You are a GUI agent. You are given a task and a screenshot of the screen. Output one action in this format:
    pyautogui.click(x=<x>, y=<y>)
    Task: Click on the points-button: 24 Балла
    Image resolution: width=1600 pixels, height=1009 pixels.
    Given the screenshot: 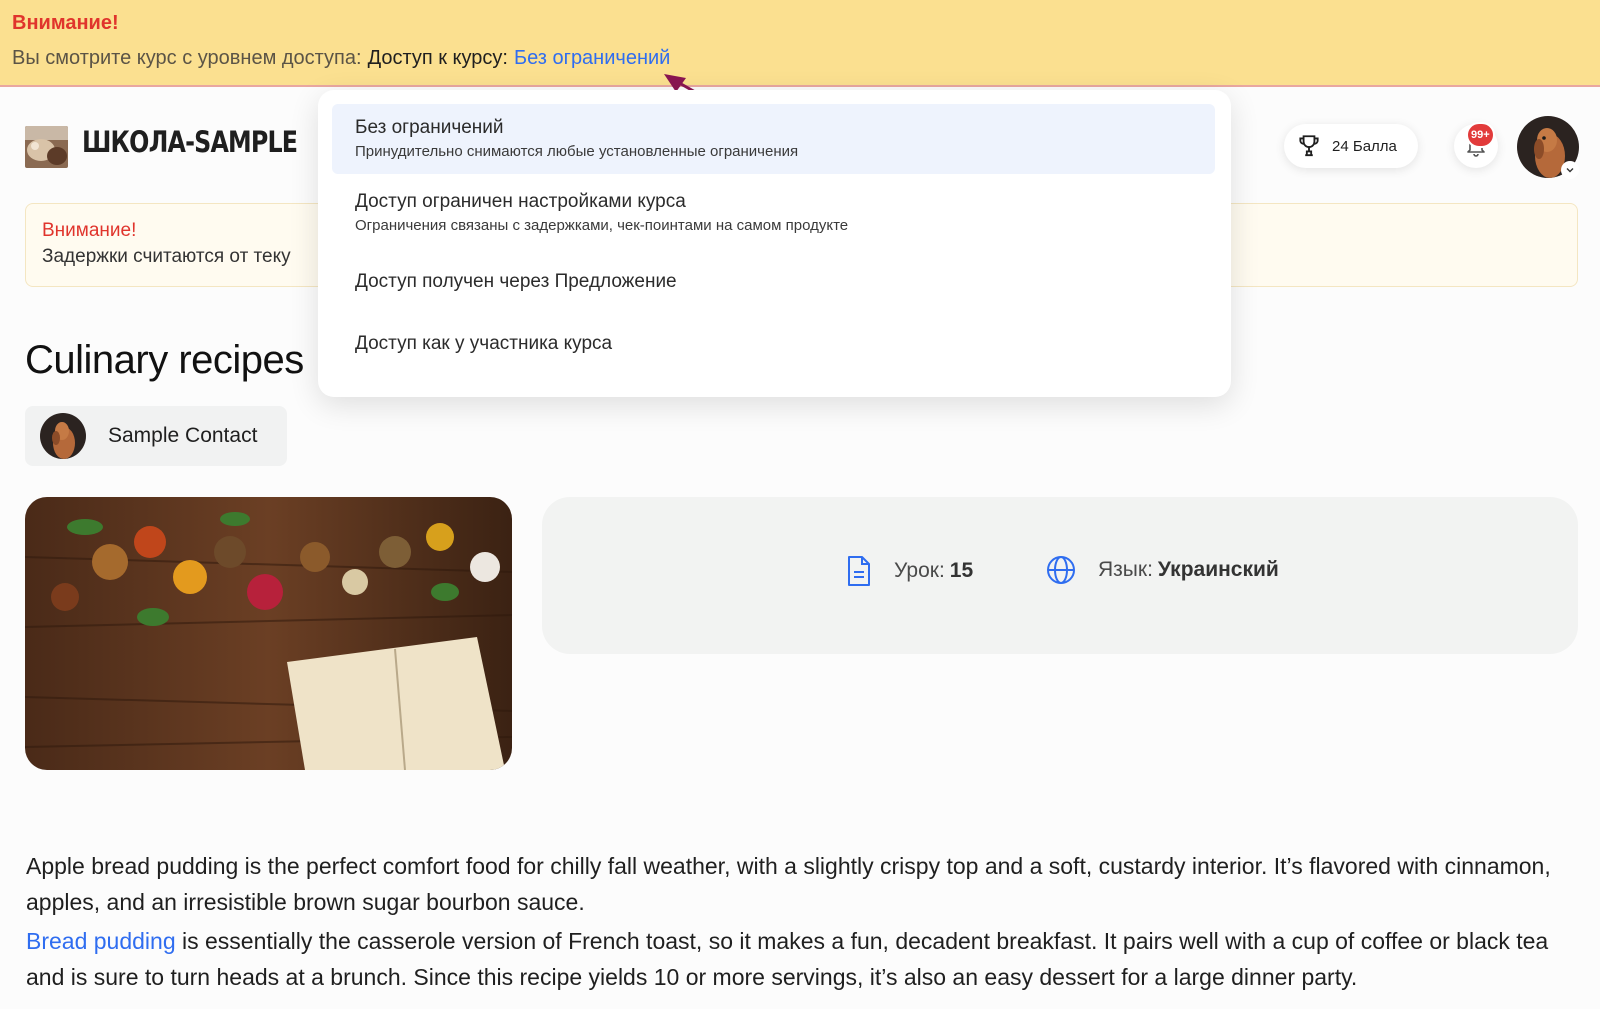 What is the action you would take?
    pyautogui.click(x=1351, y=146)
    